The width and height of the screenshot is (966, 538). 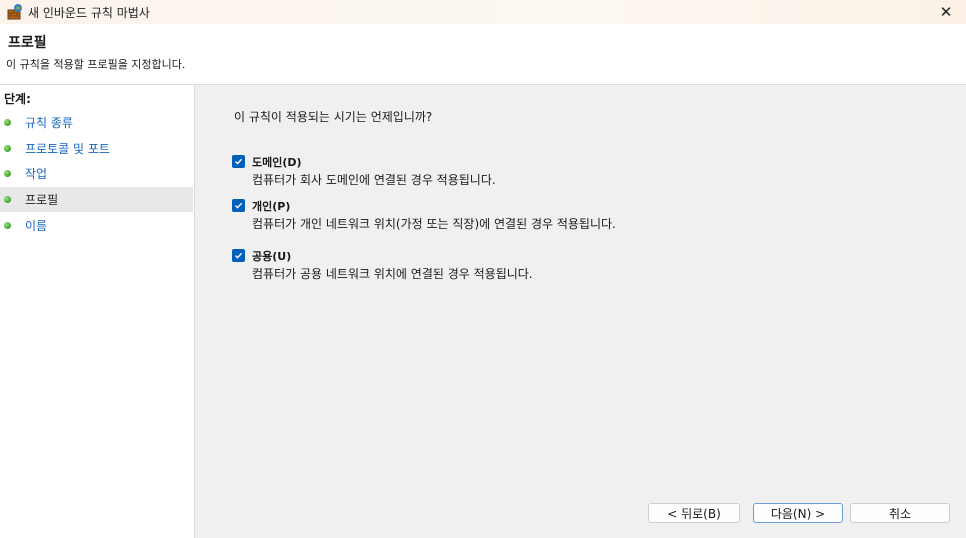 I want to click on next-button: 다음(N) >, so click(x=798, y=513).